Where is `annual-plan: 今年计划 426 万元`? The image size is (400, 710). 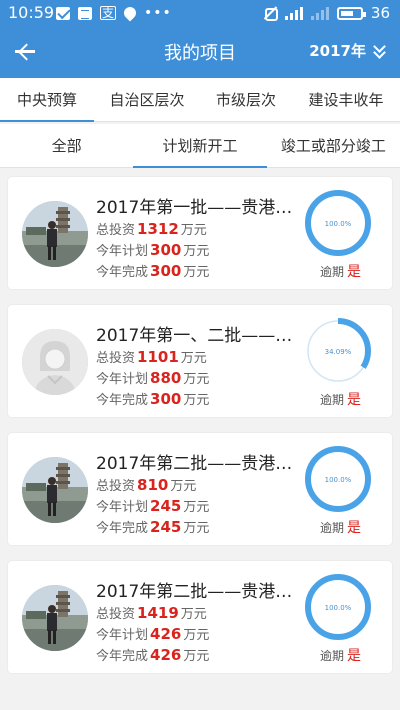
annual-plan: 今年计划 426 万元 is located at coordinates (152, 633).